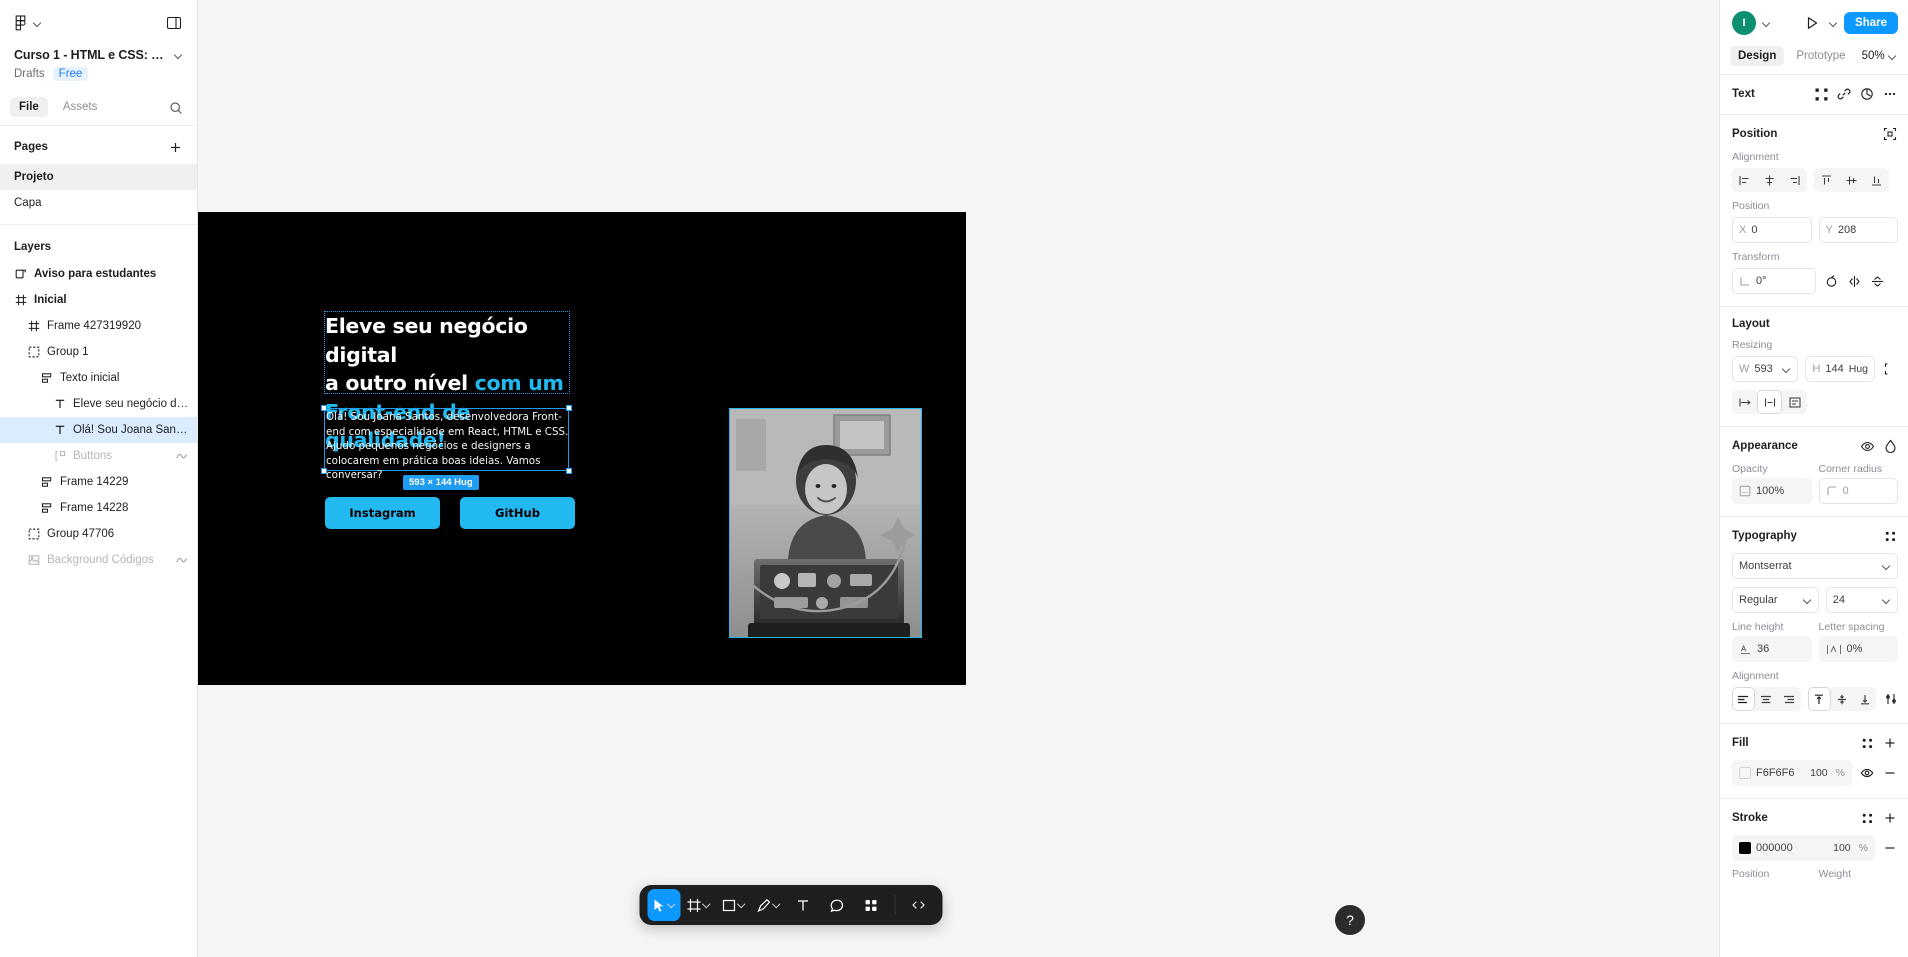  What do you see at coordinates (98, 534) in the screenshot?
I see `layer-row: Group 47706` at bounding box center [98, 534].